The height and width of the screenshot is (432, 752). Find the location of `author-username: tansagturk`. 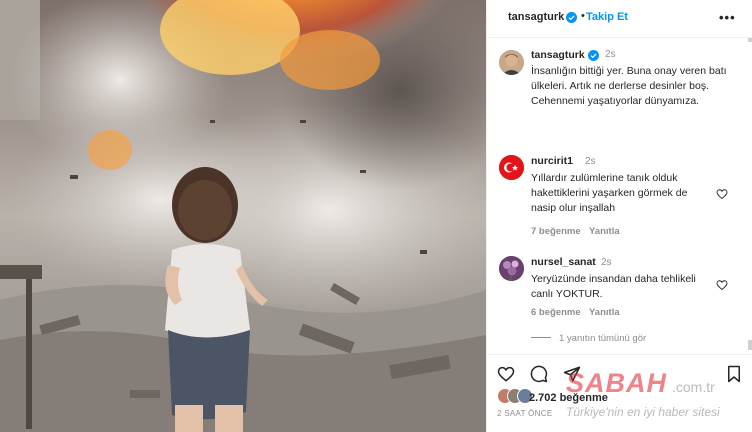

author-username: tansagturk is located at coordinates (536, 17).